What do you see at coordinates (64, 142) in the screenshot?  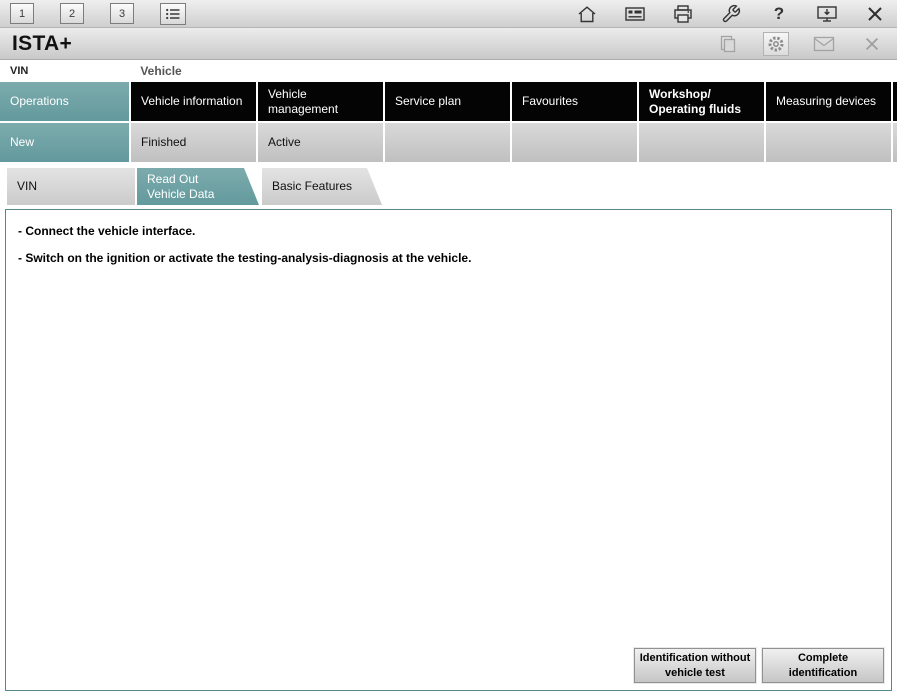 I see `tab-new: New` at bounding box center [64, 142].